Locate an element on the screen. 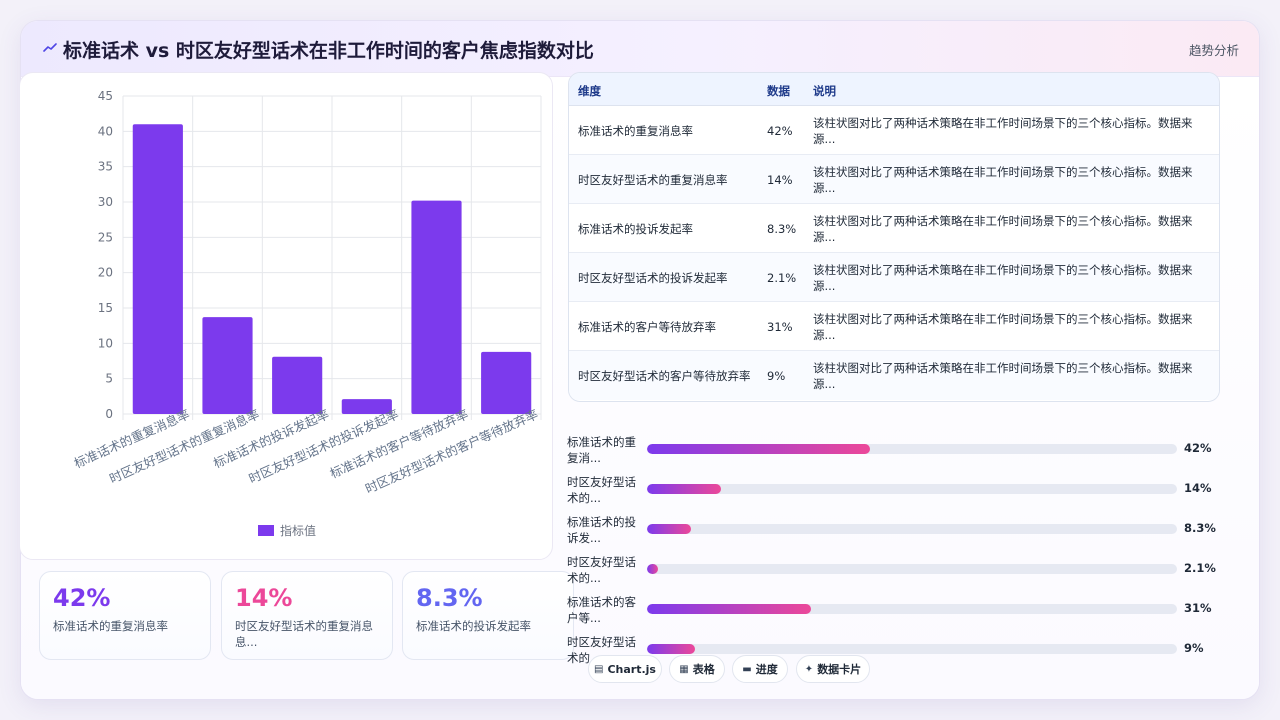 The width and height of the screenshot is (1280, 720). progress-value: 8.3% is located at coordinates (1200, 528).